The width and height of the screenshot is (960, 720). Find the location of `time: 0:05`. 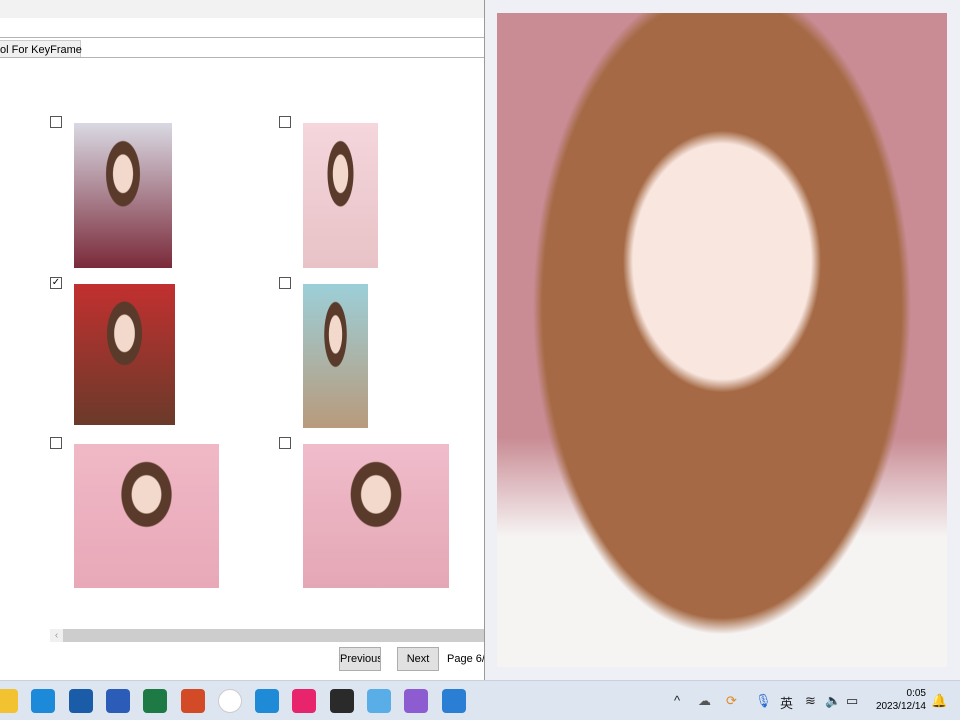

time: 0:05 is located at coordinates (916, 693).